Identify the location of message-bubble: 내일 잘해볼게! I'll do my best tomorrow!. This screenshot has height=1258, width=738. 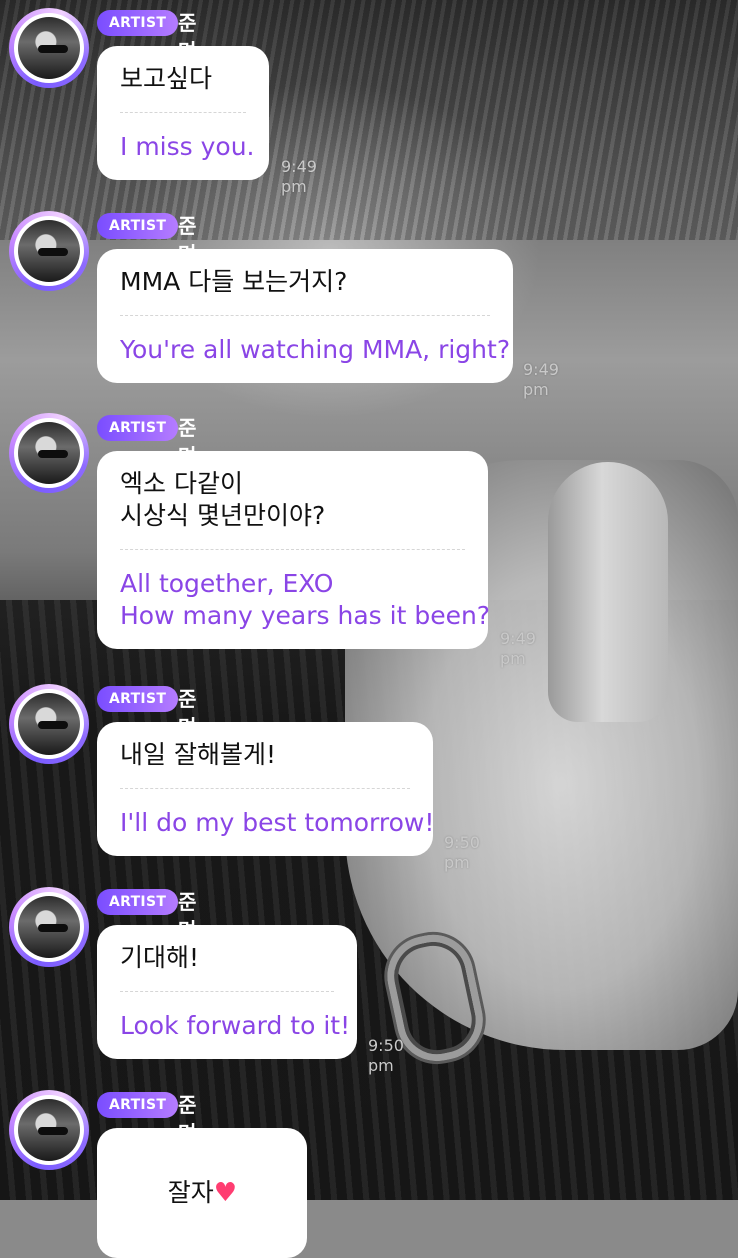
(266, 789).